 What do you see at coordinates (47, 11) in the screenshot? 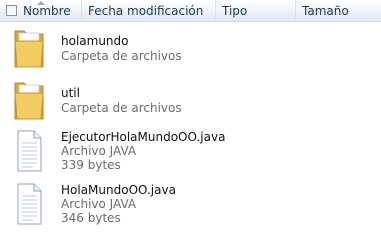
I see `column-header-nombre-label: Nombre` at bounding box center [47, 11].